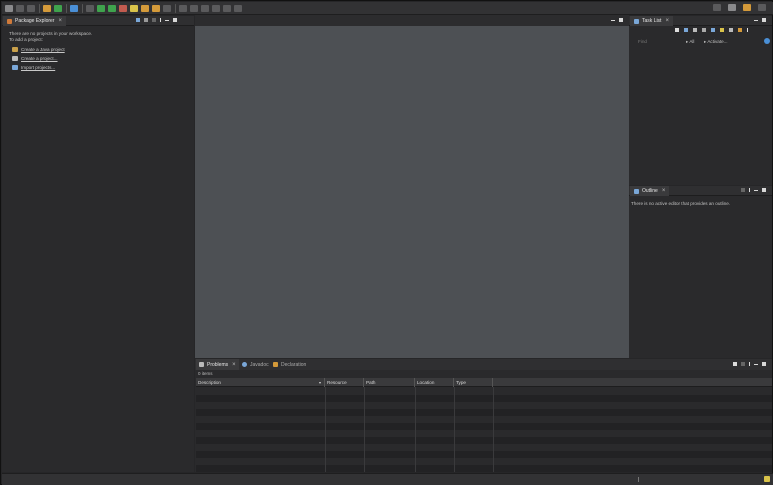 The width and height of the screenshot is (773, 485). I want to click on collapse-all-icon, so click(138, 20).